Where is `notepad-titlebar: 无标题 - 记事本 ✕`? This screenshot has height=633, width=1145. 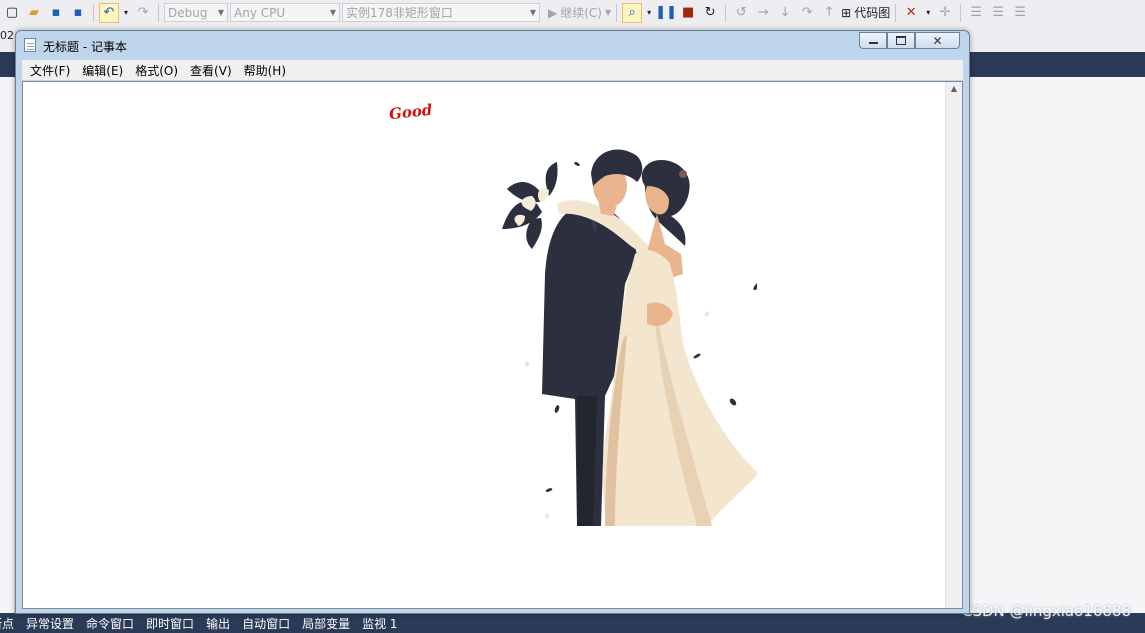 notepad-titlebar: 无标题 - 记事本 ✕ is located at coordinates (492, 44).